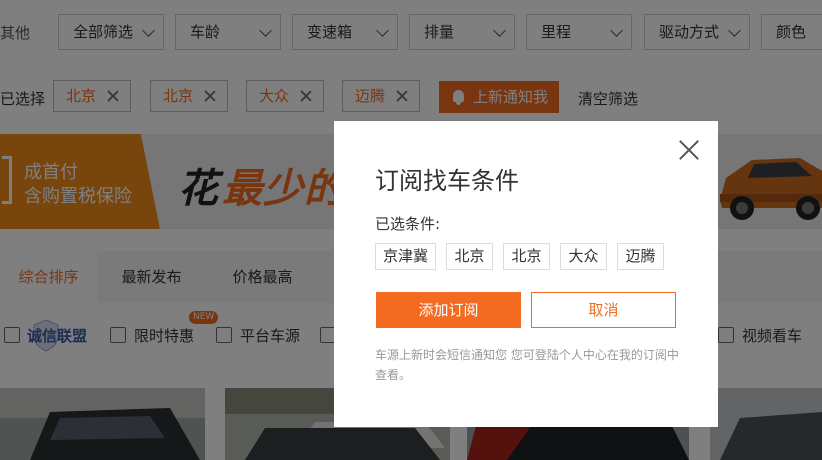 The image size is (822, 460). I want to click on add-subscription-button: 添加订阅, so click(448, 310).